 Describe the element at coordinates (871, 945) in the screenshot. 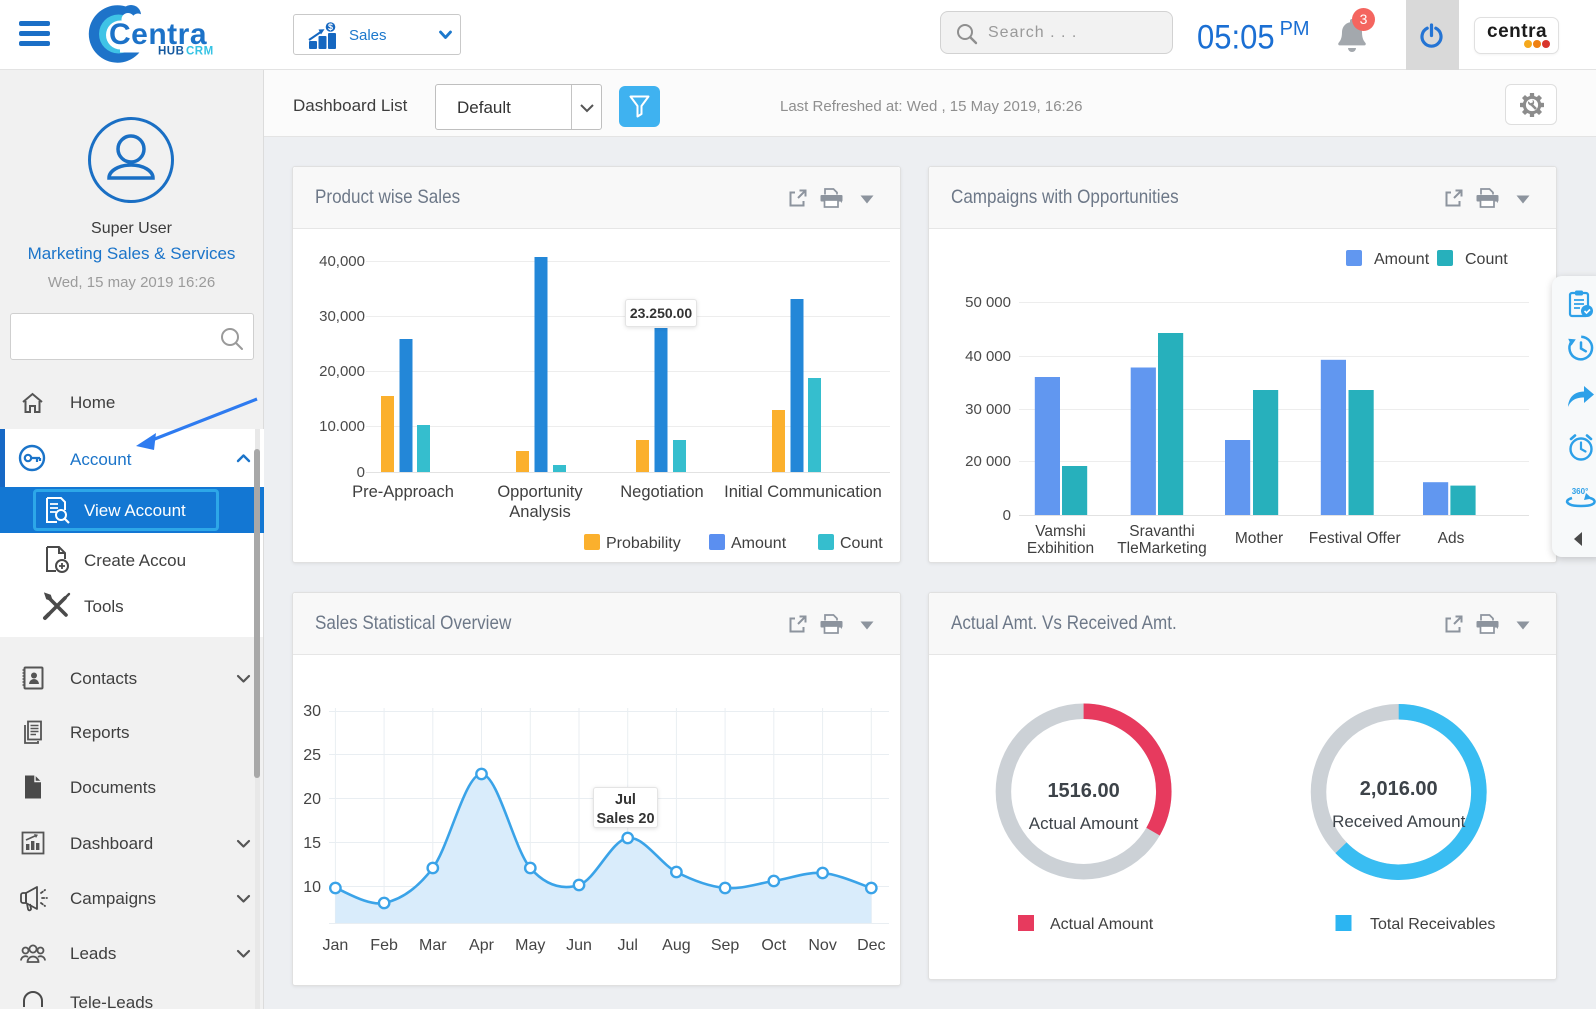

I see `svg-text: Dec` at that location.